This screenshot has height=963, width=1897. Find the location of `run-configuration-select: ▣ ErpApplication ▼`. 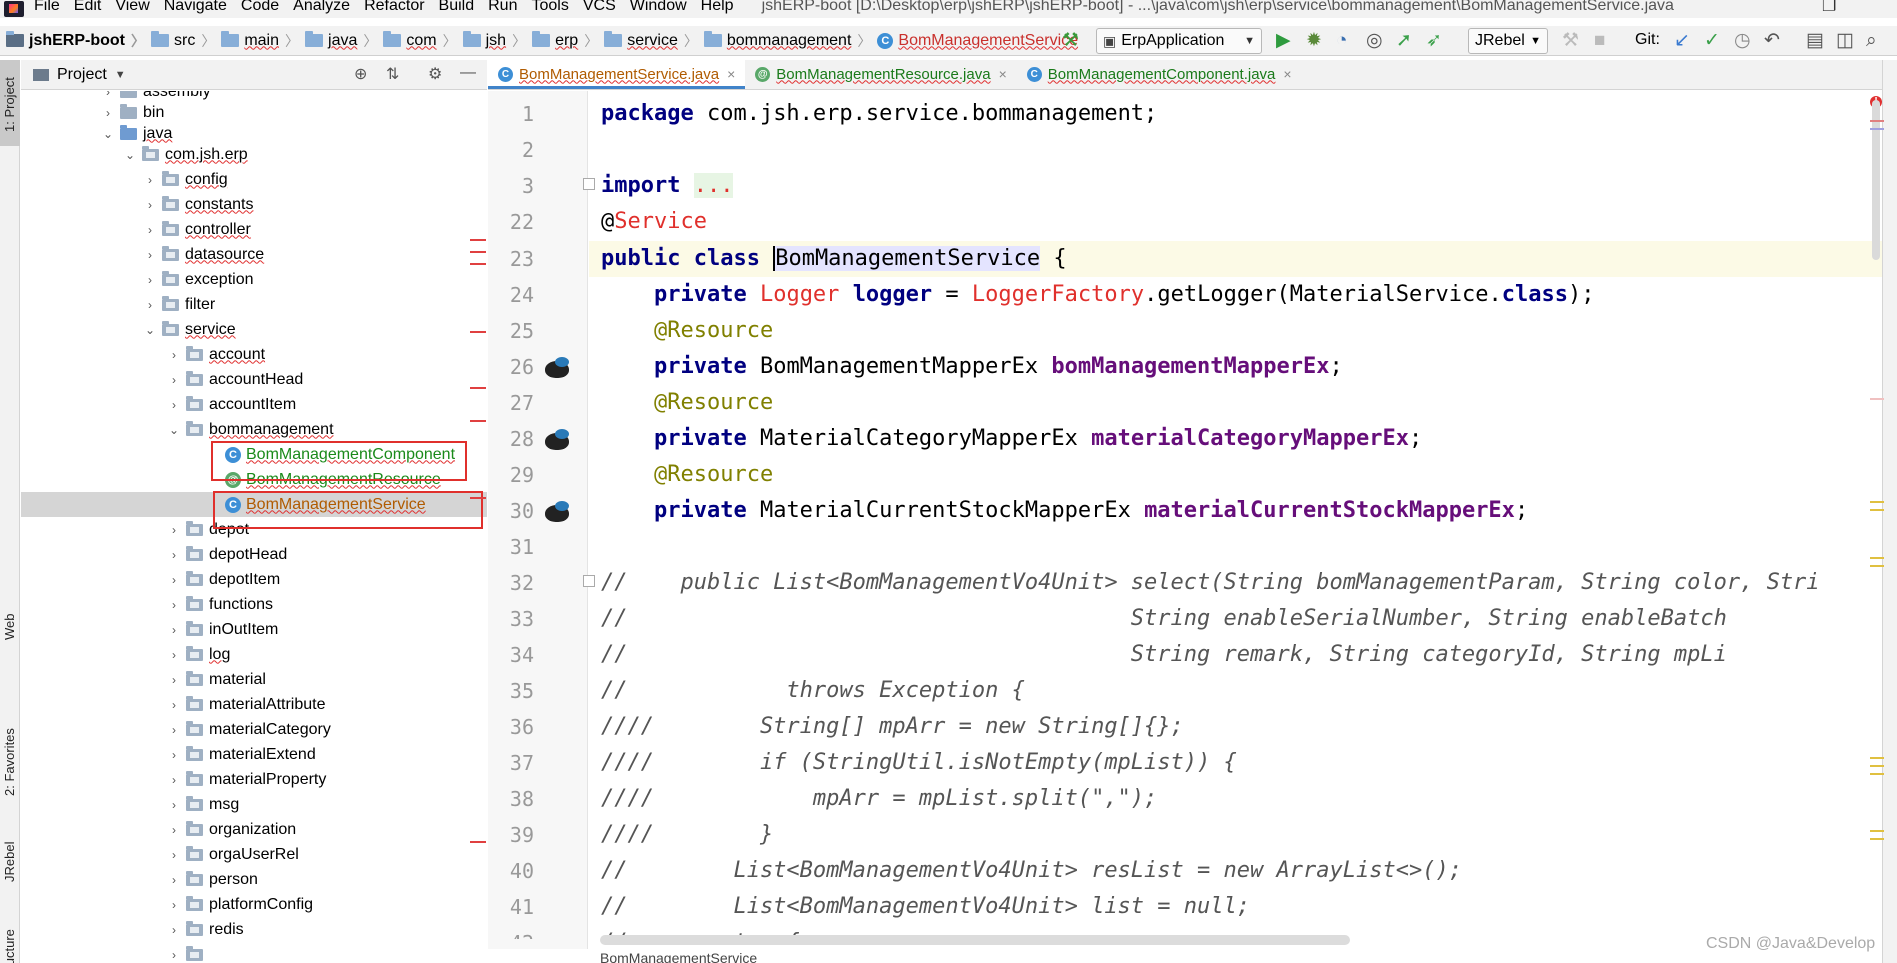

run-configuration-select: ▣ ErpApplication ▼ is located at coordinates (1179, 41).